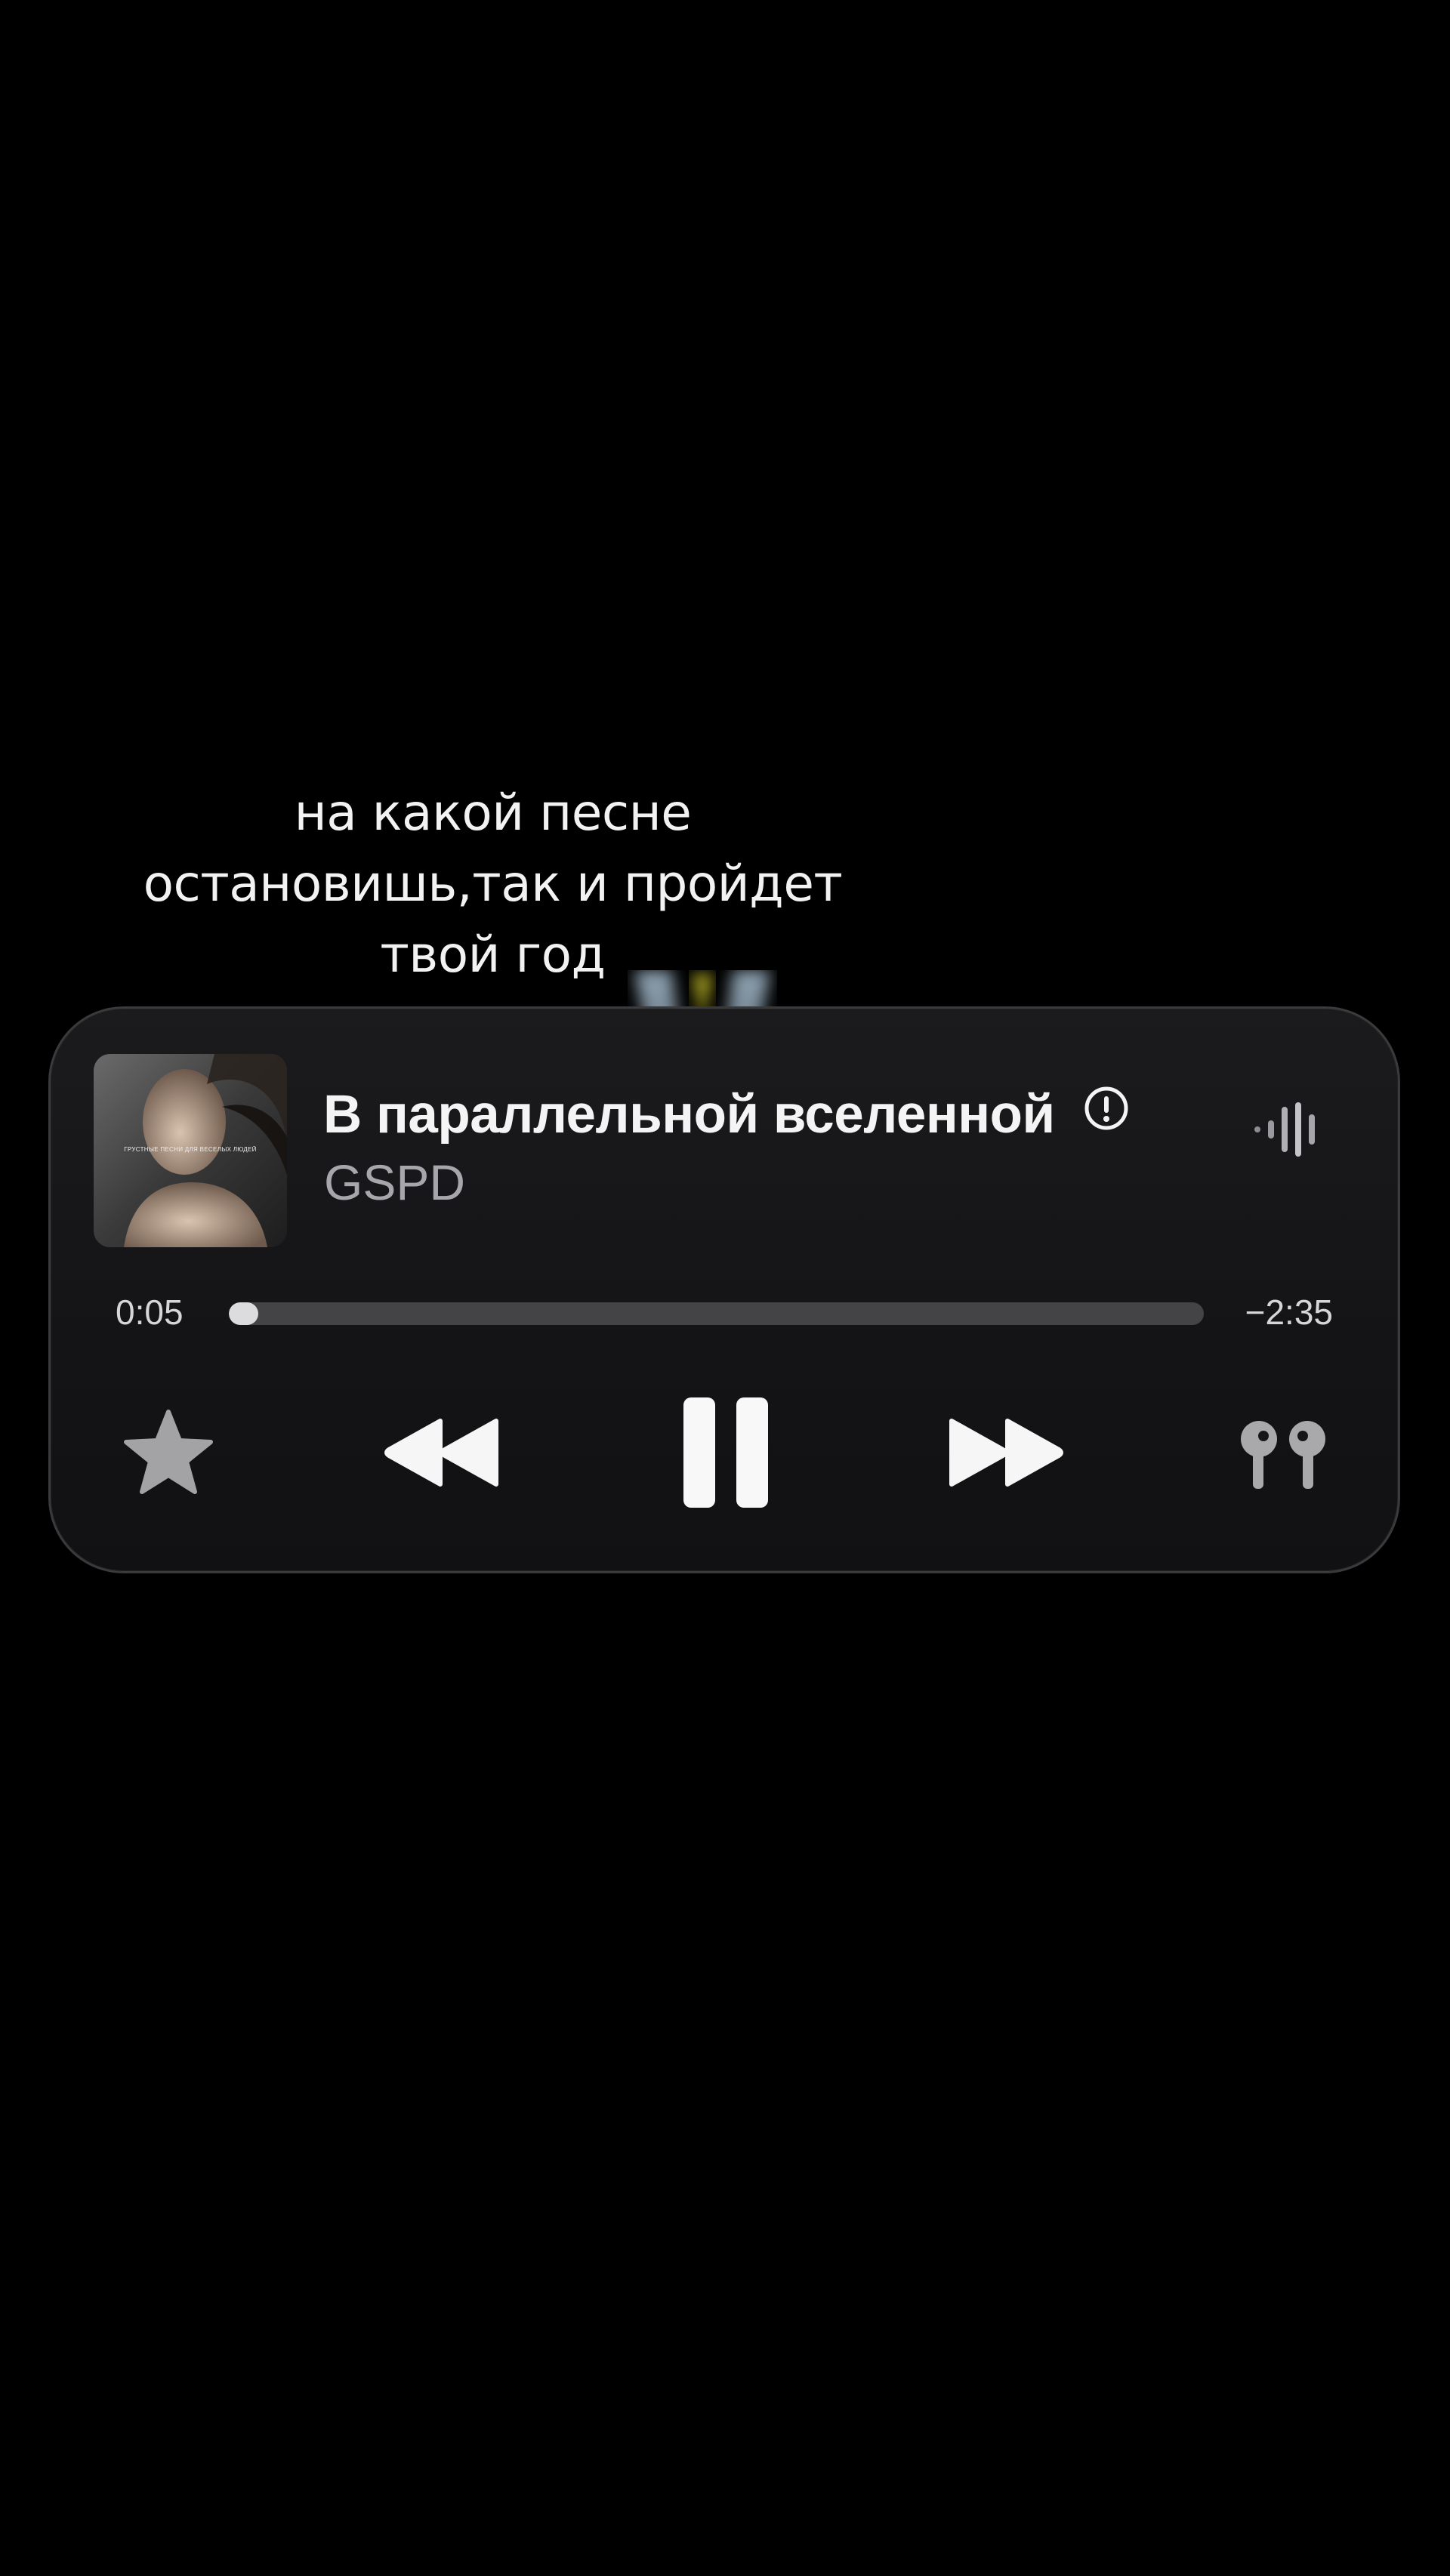 This screenshot has width=1450, height=2576. Describe the element at coordinates (150, 1312) in the screenshot. I see `time-elapsed: 0:05` at that location.